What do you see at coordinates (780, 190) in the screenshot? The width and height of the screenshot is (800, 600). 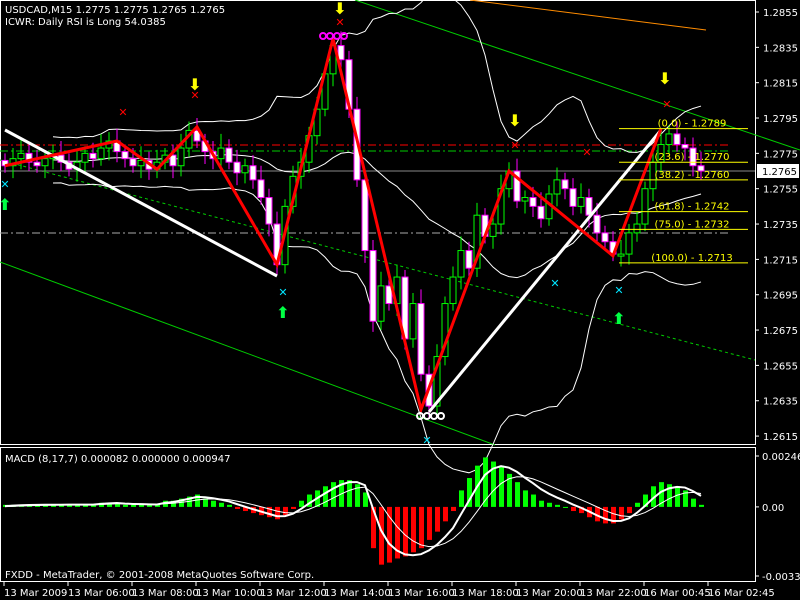 I see `price-tick-label: 1.2755` at bounding box center [780, 190].